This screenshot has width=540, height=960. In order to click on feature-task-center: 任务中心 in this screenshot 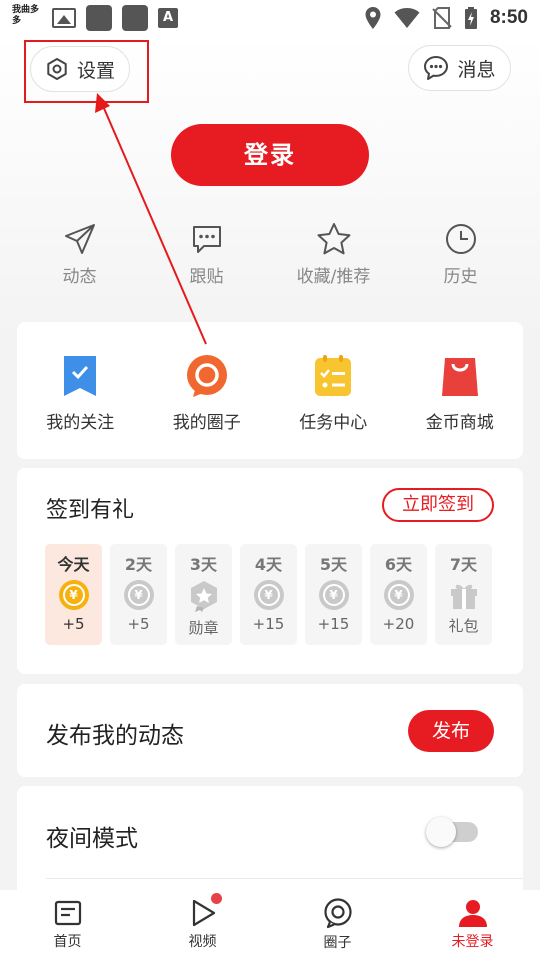, I will do `click(333, 393)`.